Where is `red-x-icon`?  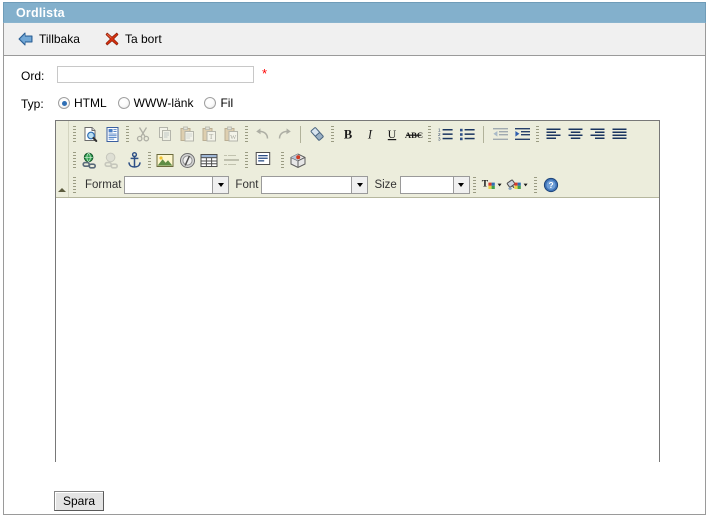 red-x-icon is located at coordinates (112, 39).